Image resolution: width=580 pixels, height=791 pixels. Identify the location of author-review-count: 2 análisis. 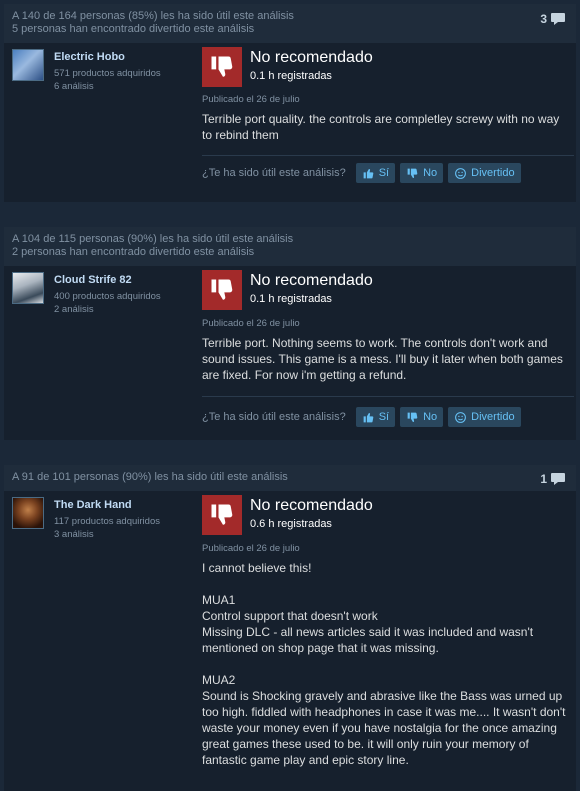
(107, 309).